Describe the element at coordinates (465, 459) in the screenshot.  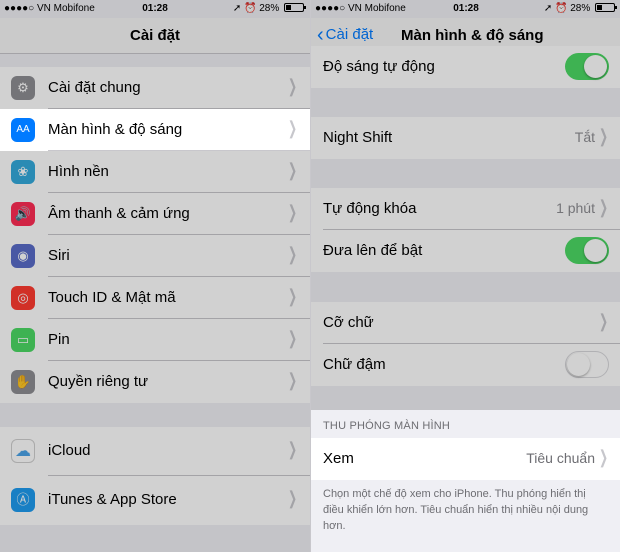
I see `view-row: Xem Tiêu chuẩn ❯` at that location.